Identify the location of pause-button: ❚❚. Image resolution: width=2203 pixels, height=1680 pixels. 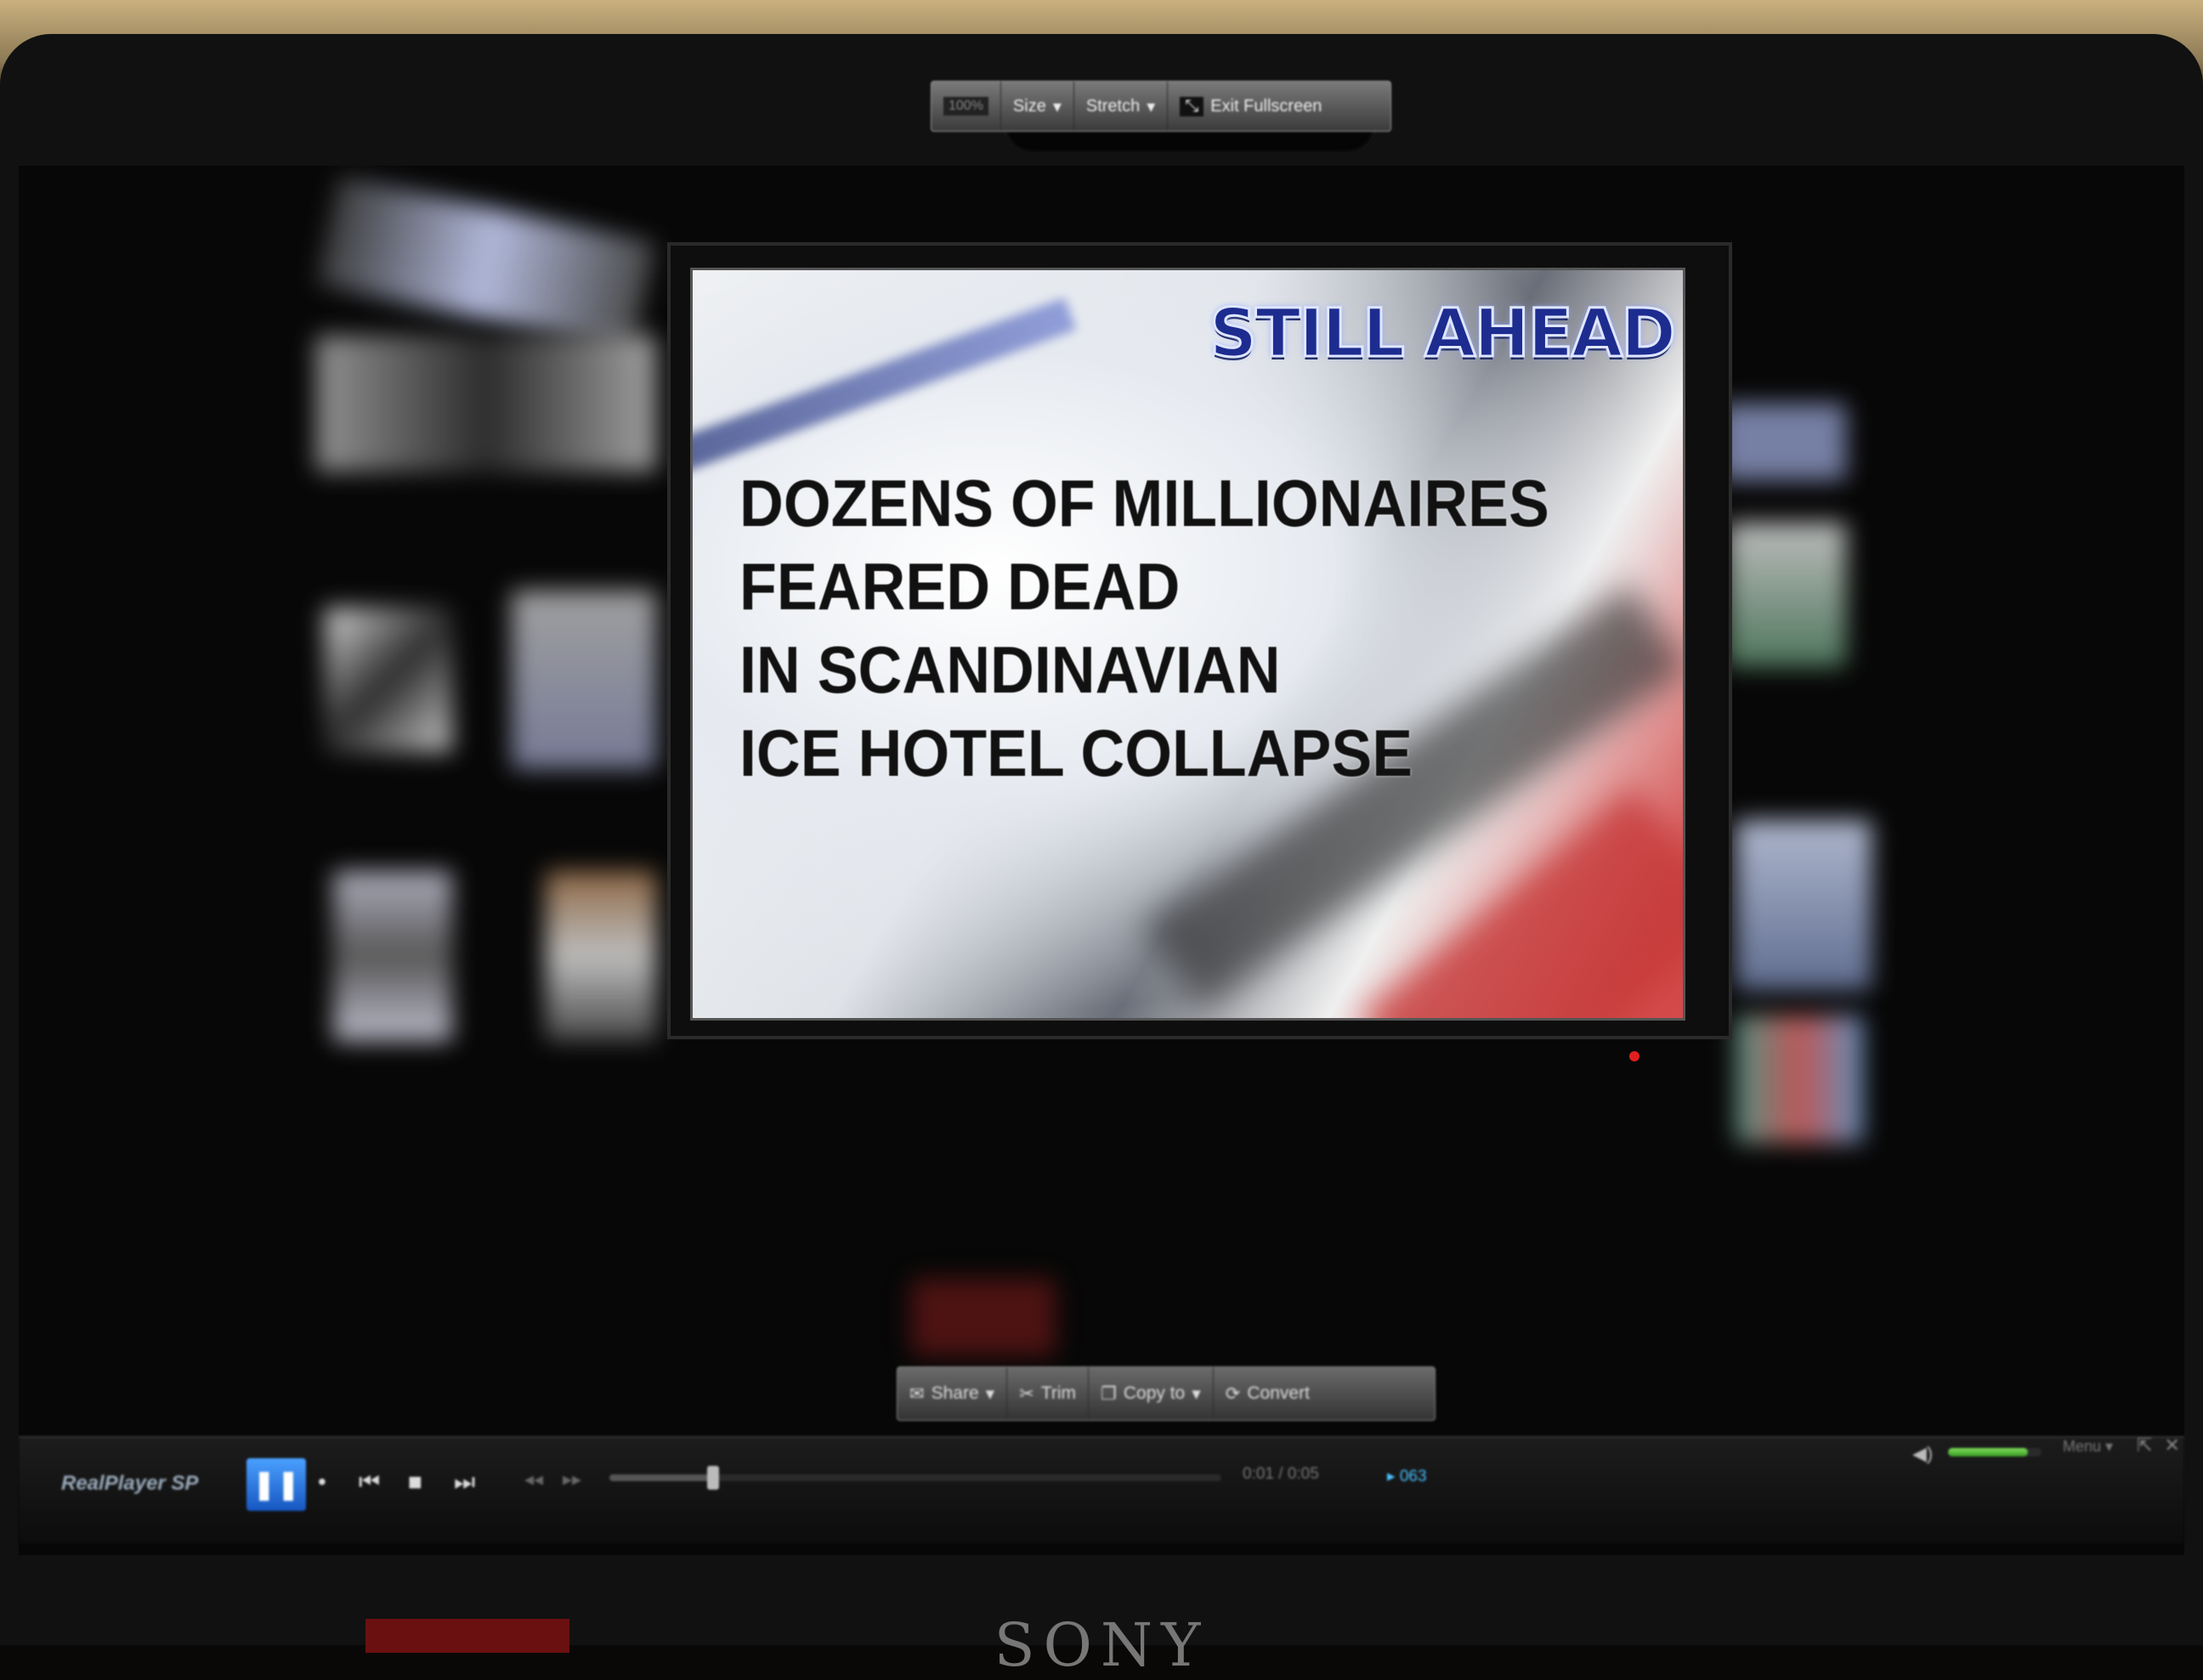
(276, 1484).